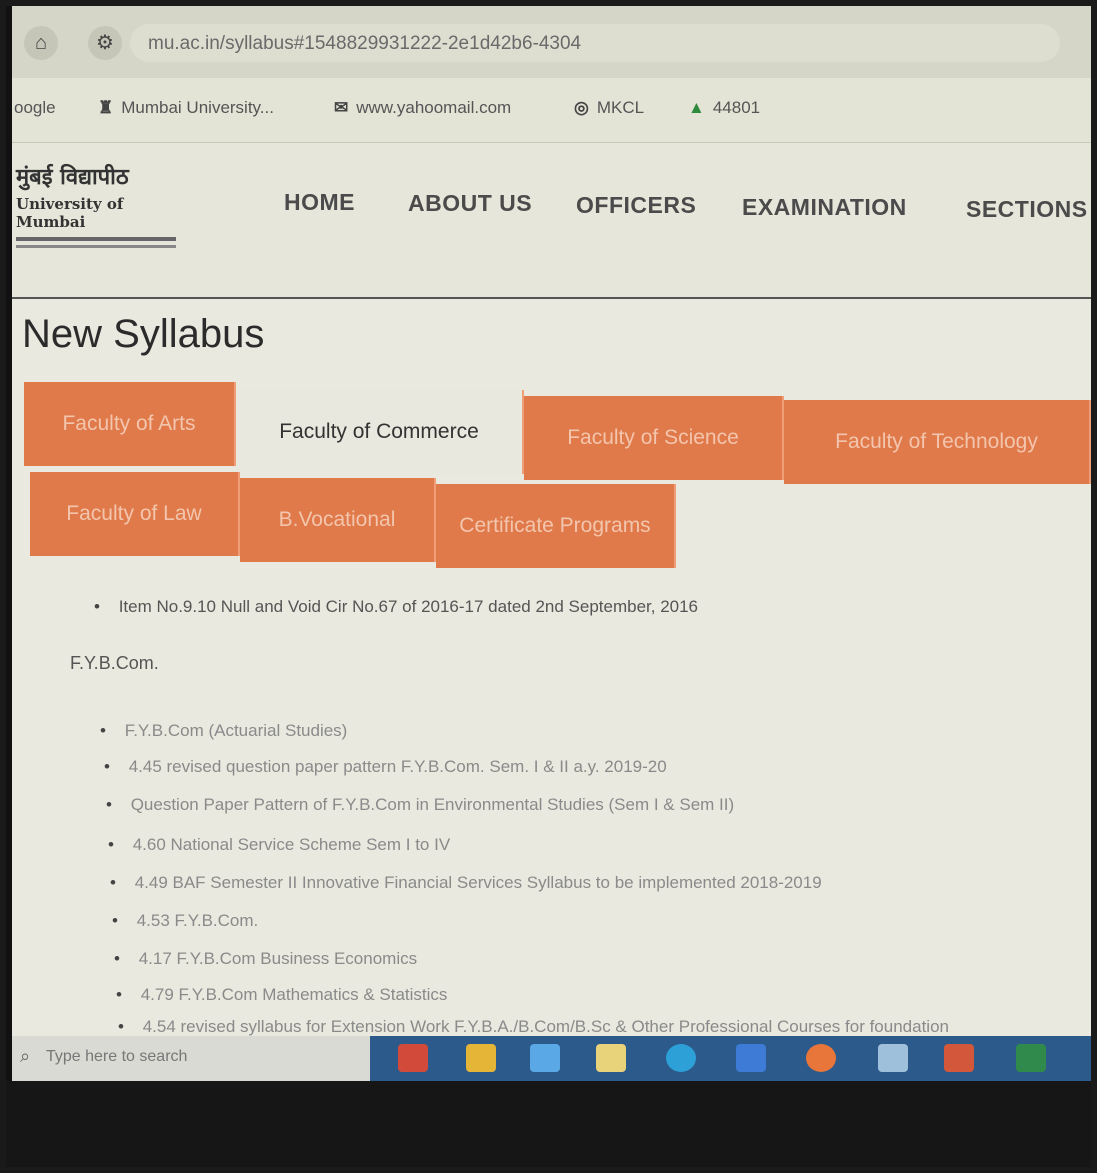  I want to click on word-icon, so click(751, 1058).